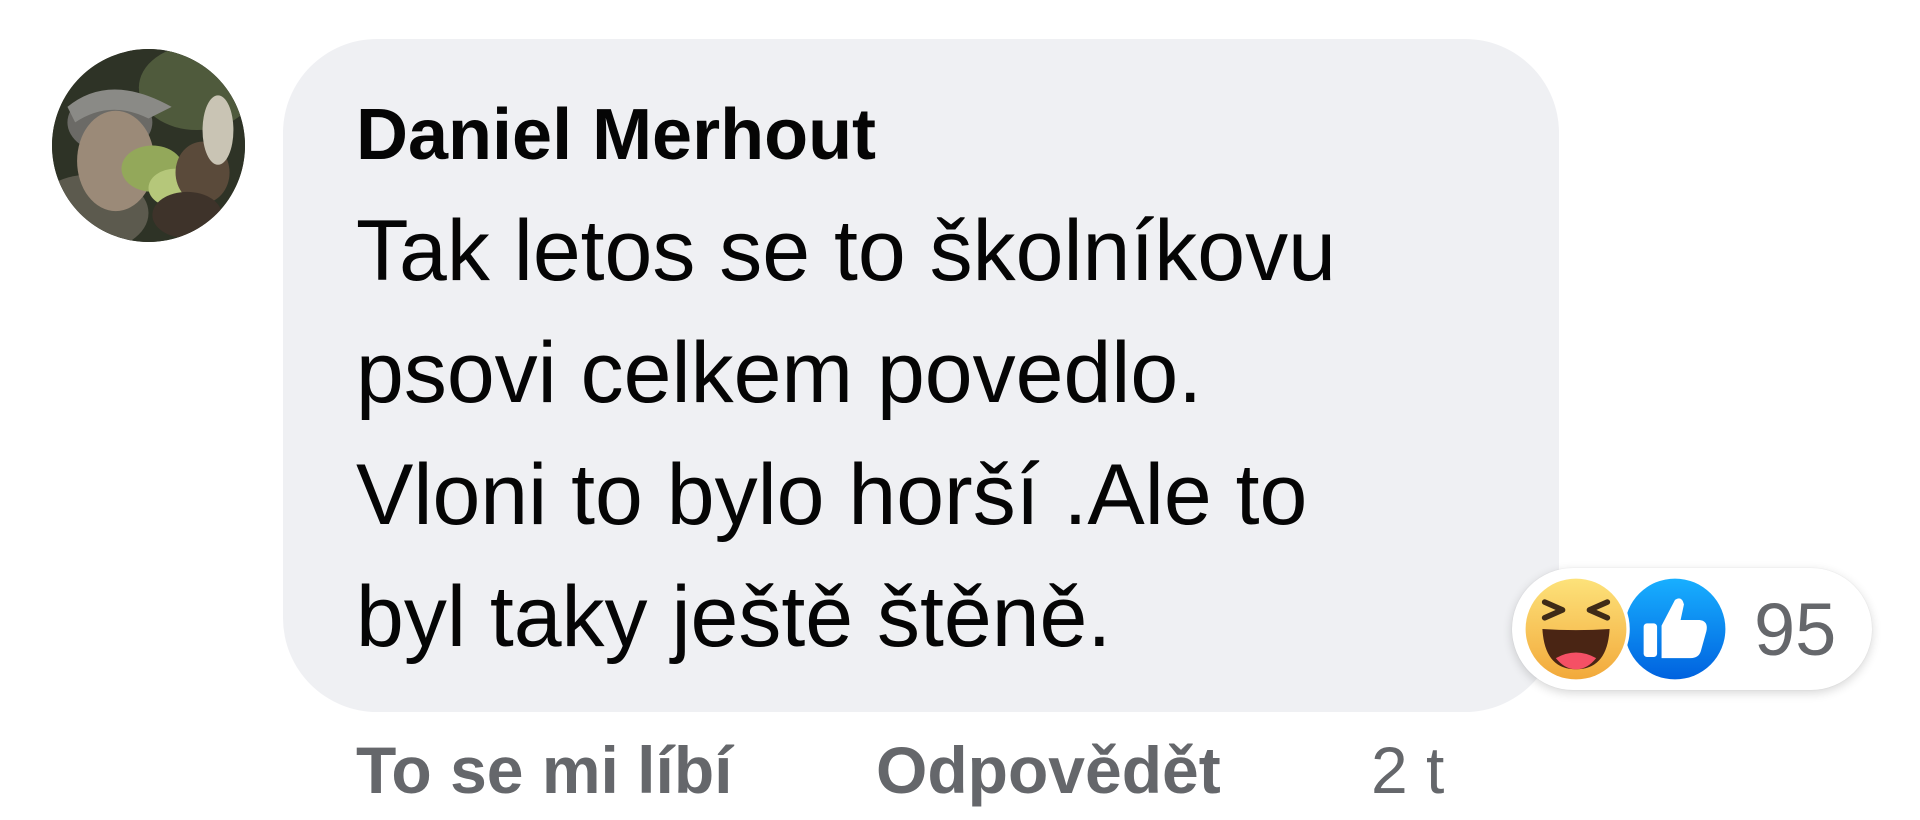  I want to click on comment-author-name: Daniel Merhout, so click(616, 135).